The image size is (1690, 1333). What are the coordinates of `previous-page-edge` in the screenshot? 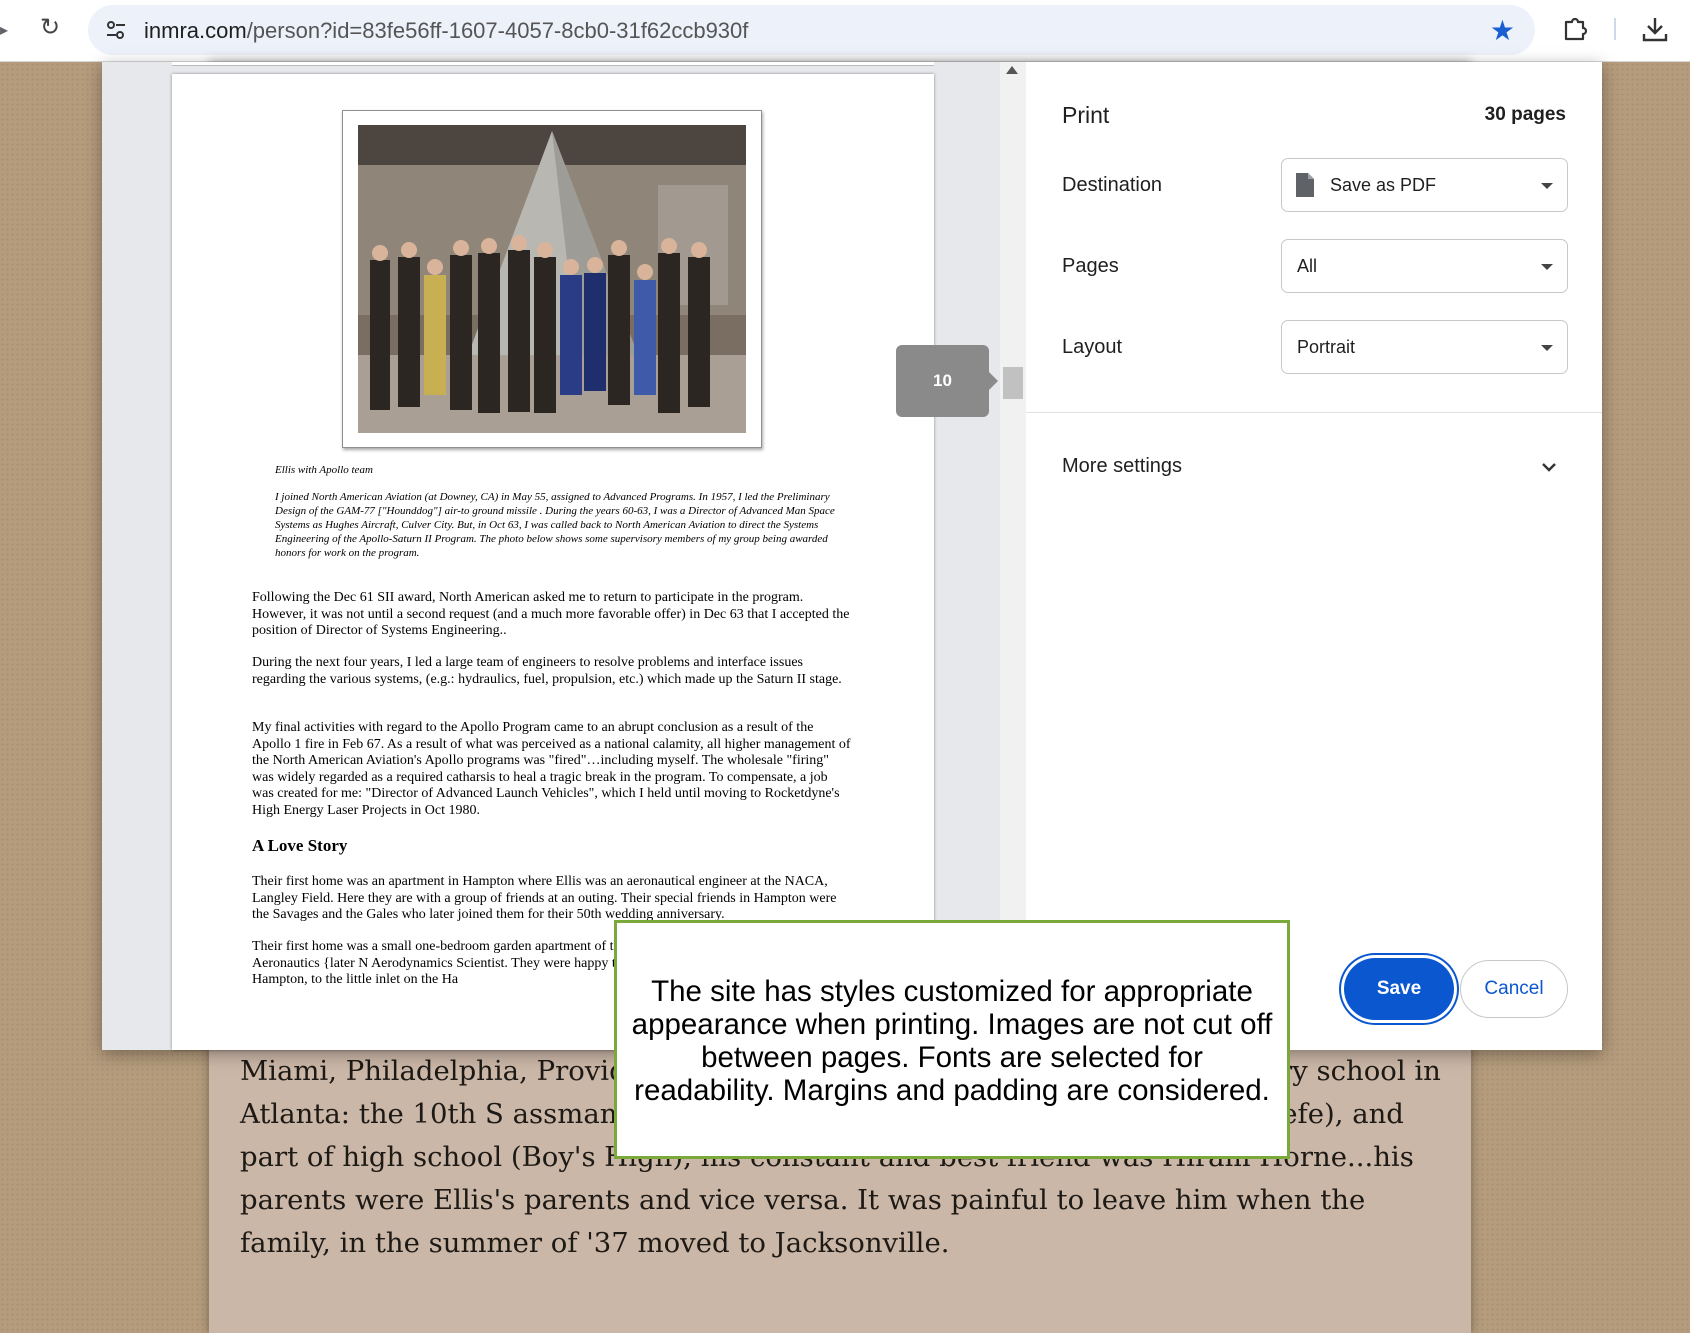 It's located at (553, 64).